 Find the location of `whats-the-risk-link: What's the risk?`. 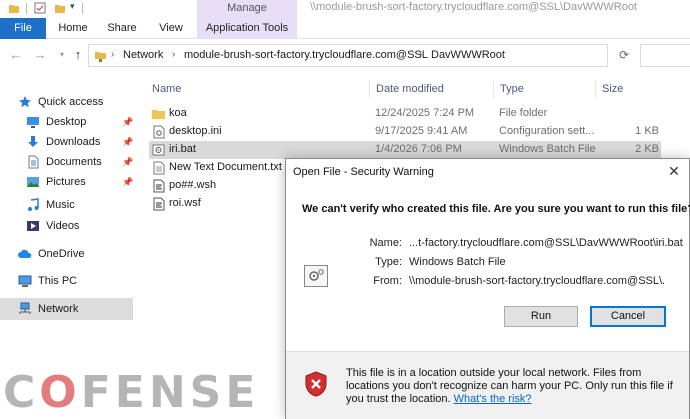

whats-the-risk-link: What's the risk? is located at coordinates (493, 399).